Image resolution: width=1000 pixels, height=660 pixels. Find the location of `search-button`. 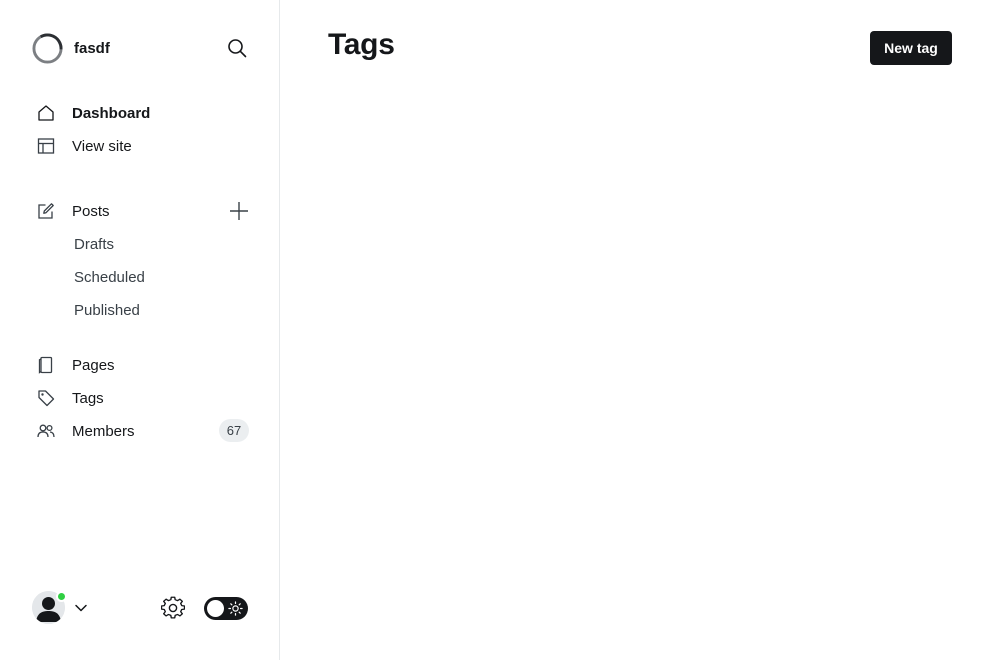

search-button is located at coordinates (237, 48).